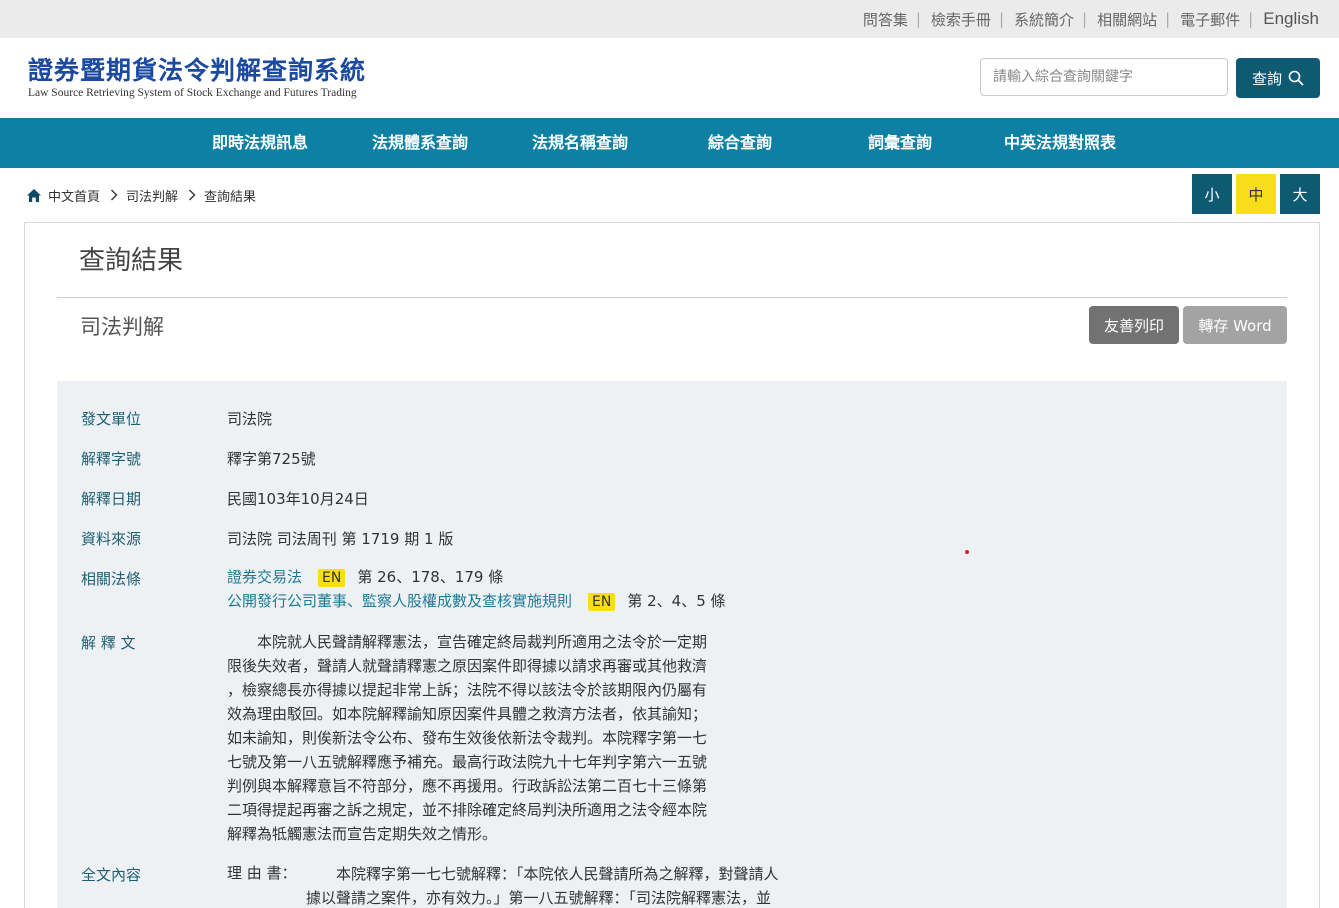 This screenshot has width=1339, height=908. I want to click on nav-item-integrated-search: 綜合查詢, so click(740, 143).